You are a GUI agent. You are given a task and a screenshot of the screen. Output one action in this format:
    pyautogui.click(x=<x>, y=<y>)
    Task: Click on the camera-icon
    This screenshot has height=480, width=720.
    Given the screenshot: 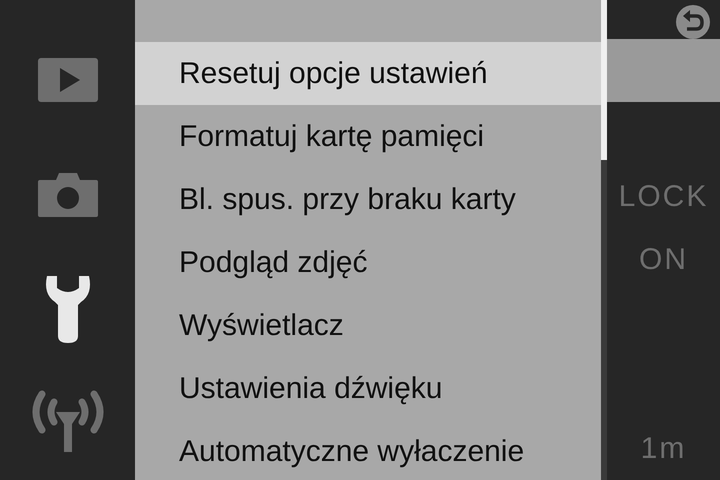 What is the action you would take?
    pyautogui.click(x=67, y=194)
    